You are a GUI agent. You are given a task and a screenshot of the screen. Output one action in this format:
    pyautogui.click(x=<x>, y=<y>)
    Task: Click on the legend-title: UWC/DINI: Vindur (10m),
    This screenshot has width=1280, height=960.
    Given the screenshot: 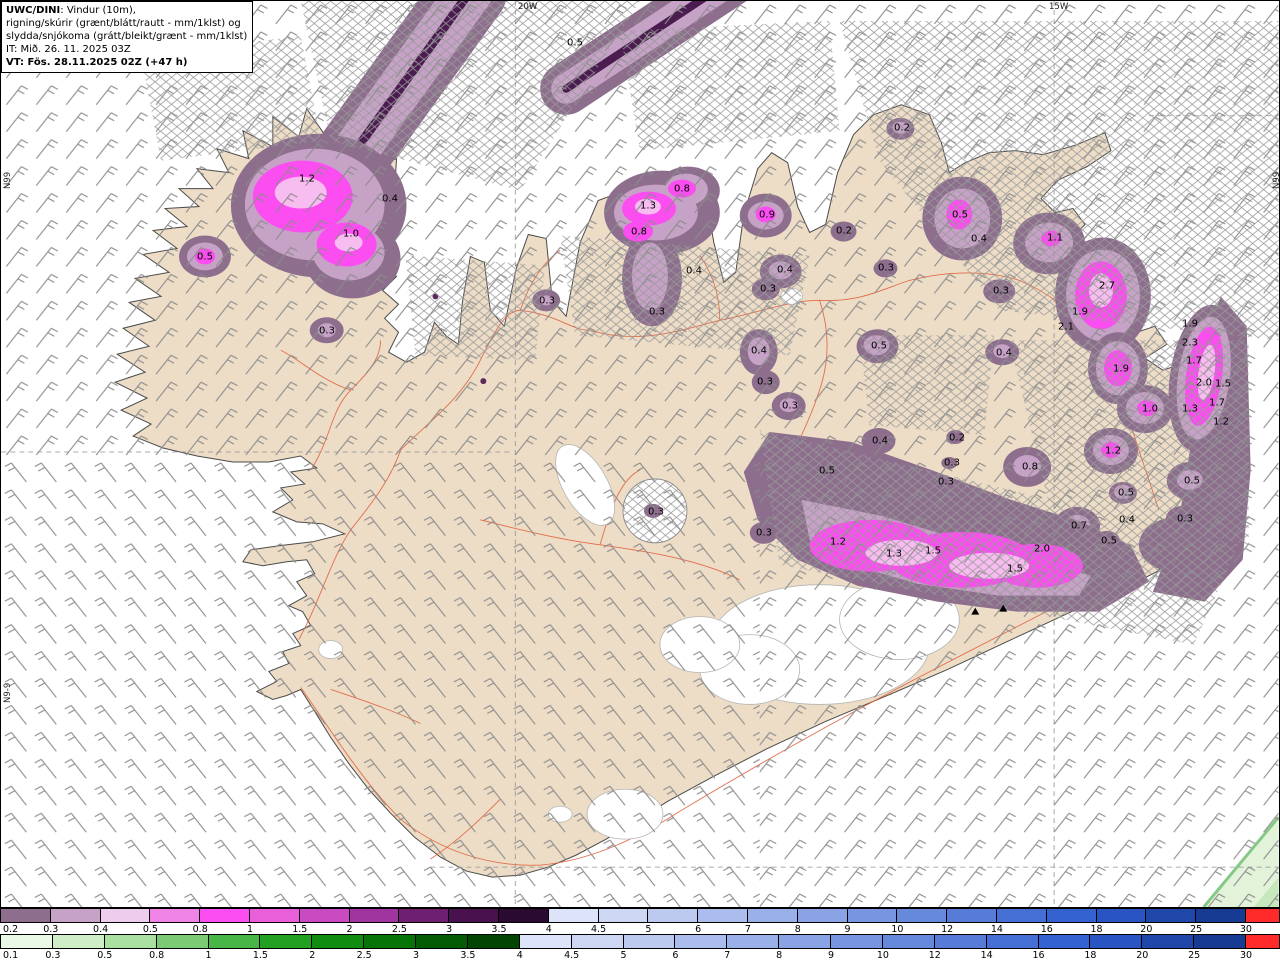 What is the action you would take?
    pyautogui.click(x=126, y=10)
    